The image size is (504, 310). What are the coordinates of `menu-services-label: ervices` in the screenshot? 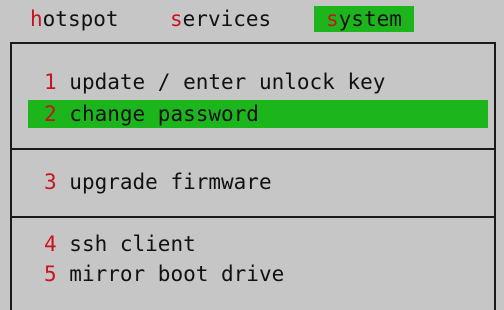 It's located at (227, 19).